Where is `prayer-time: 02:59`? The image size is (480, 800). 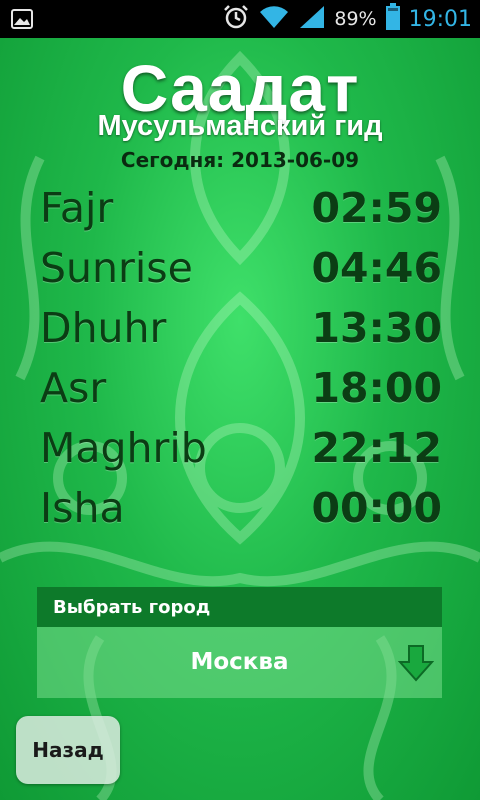
prayer-time: 02:59 is located at coordinates (376, 208).